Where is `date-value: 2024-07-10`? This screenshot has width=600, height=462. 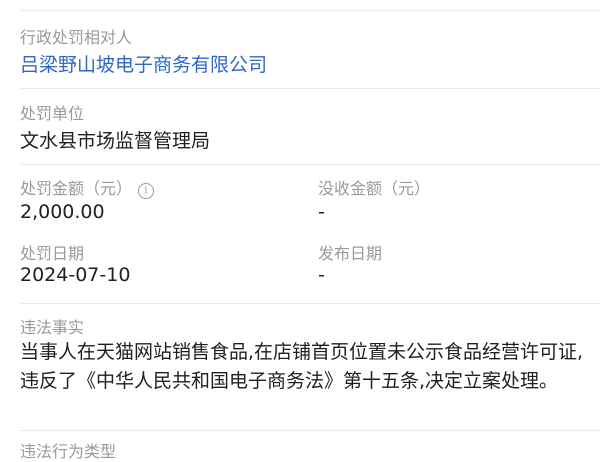
date-value: 2024-07-10 is located at coordinates (75, 275).